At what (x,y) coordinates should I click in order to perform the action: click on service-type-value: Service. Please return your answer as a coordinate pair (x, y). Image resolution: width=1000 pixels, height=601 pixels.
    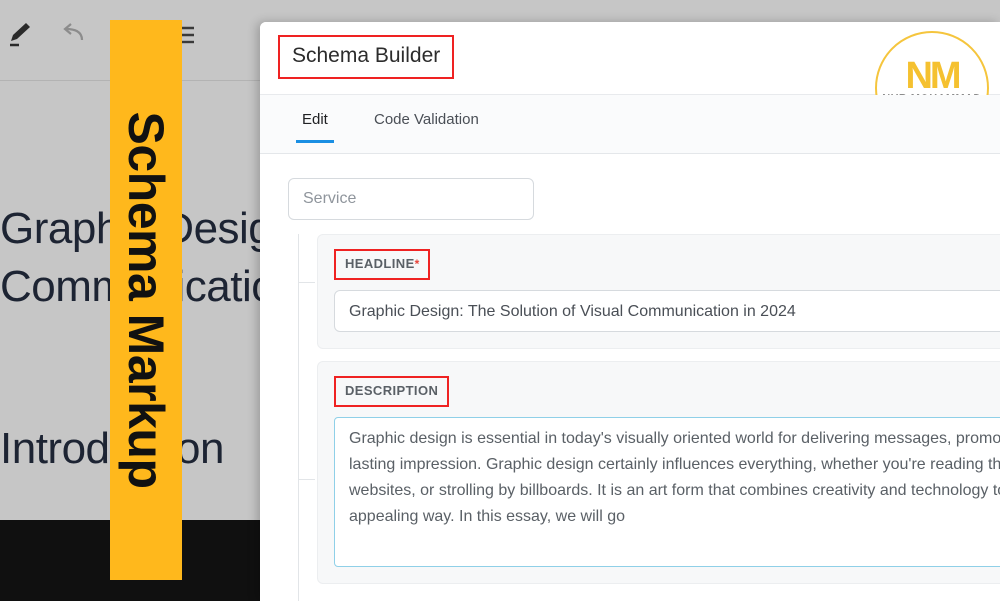
    Looking at the image, I should click on (330, 198).